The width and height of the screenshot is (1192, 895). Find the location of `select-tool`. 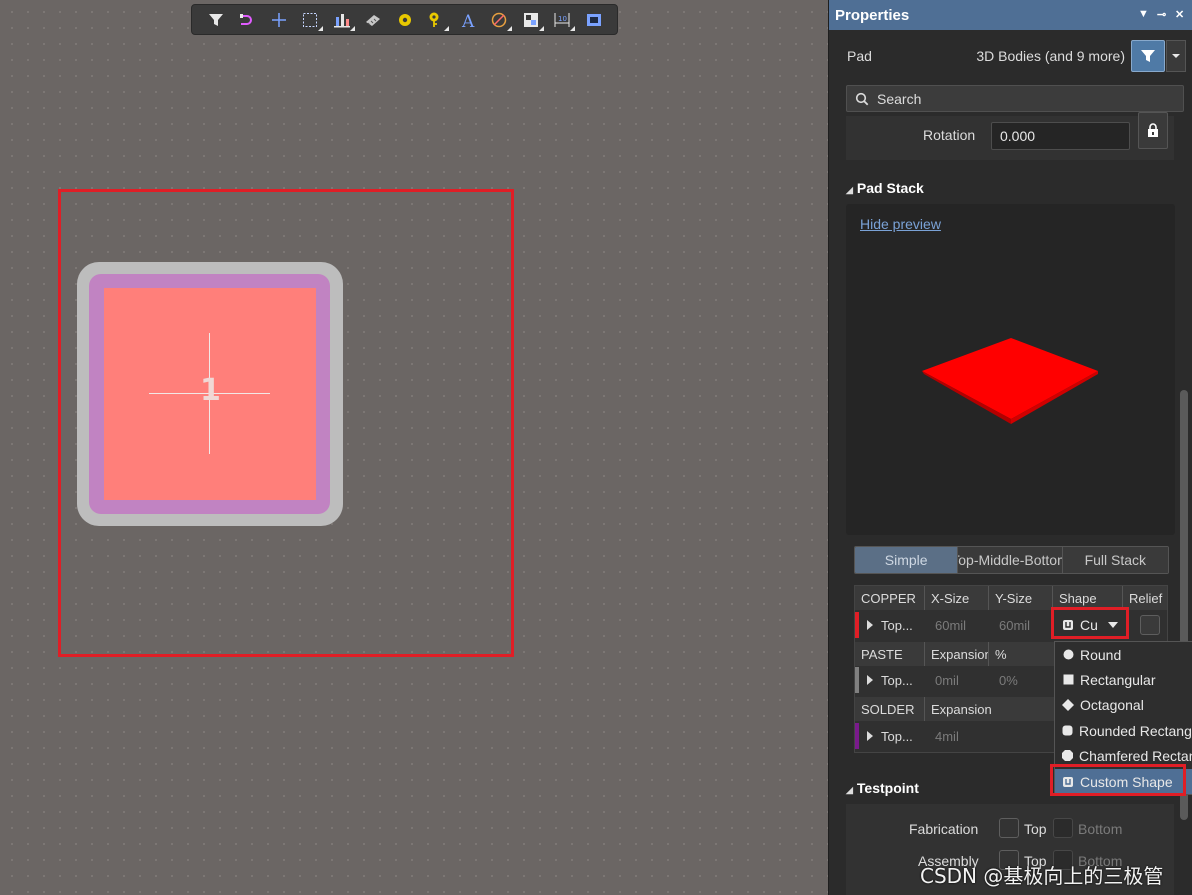

select-tool is located at coordinates (311, 20).